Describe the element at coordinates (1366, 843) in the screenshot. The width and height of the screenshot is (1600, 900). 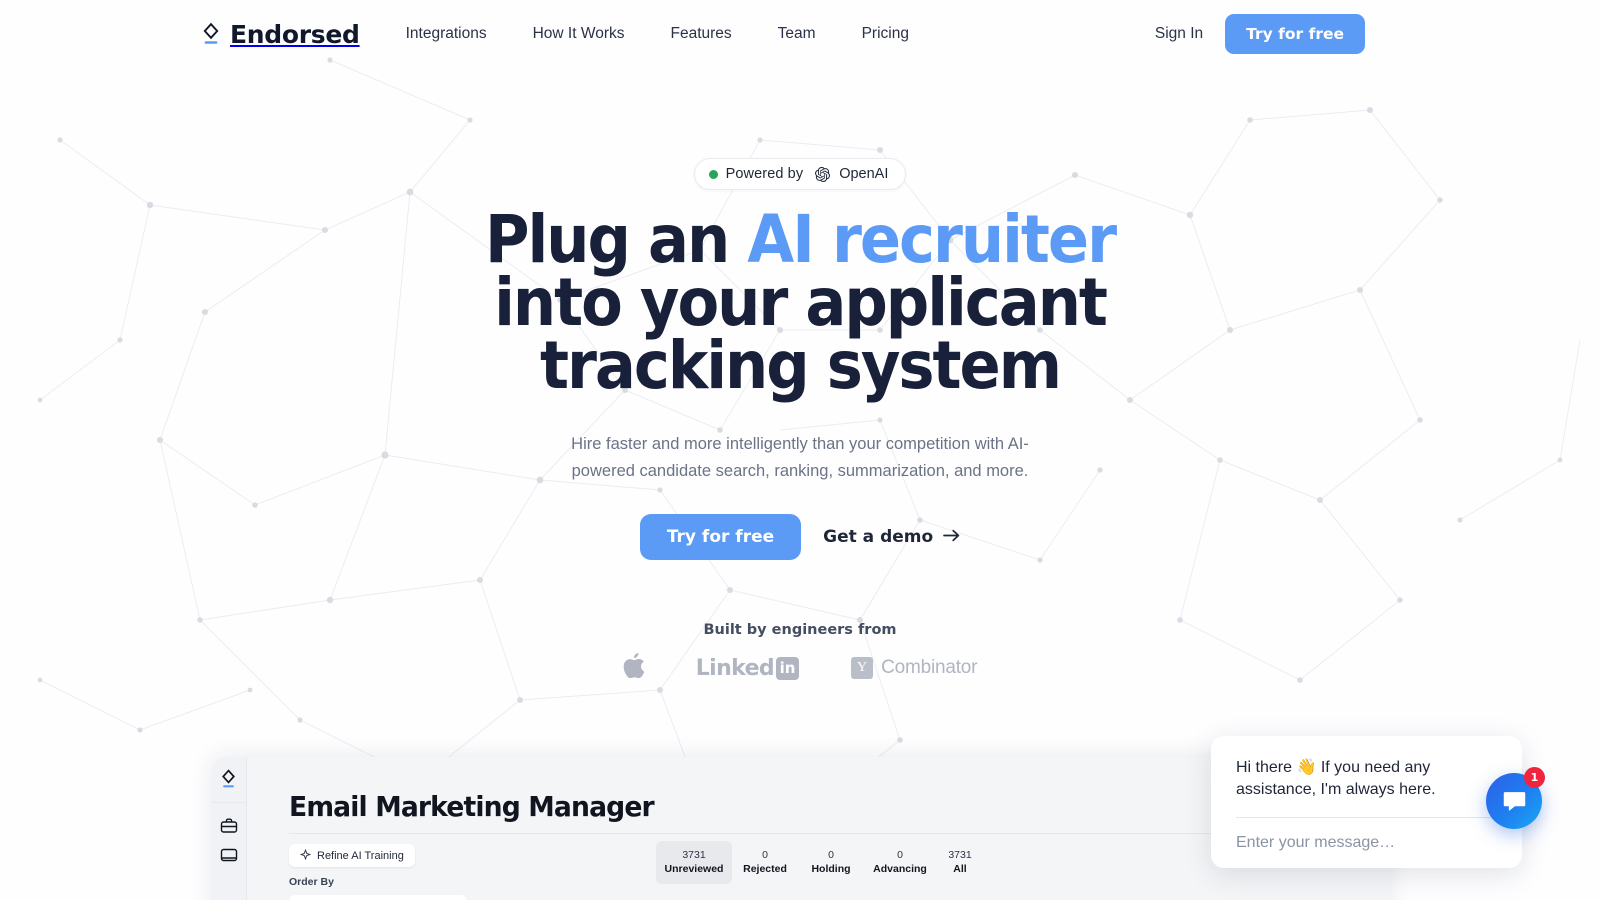
I see `chat-message-input` at that location.